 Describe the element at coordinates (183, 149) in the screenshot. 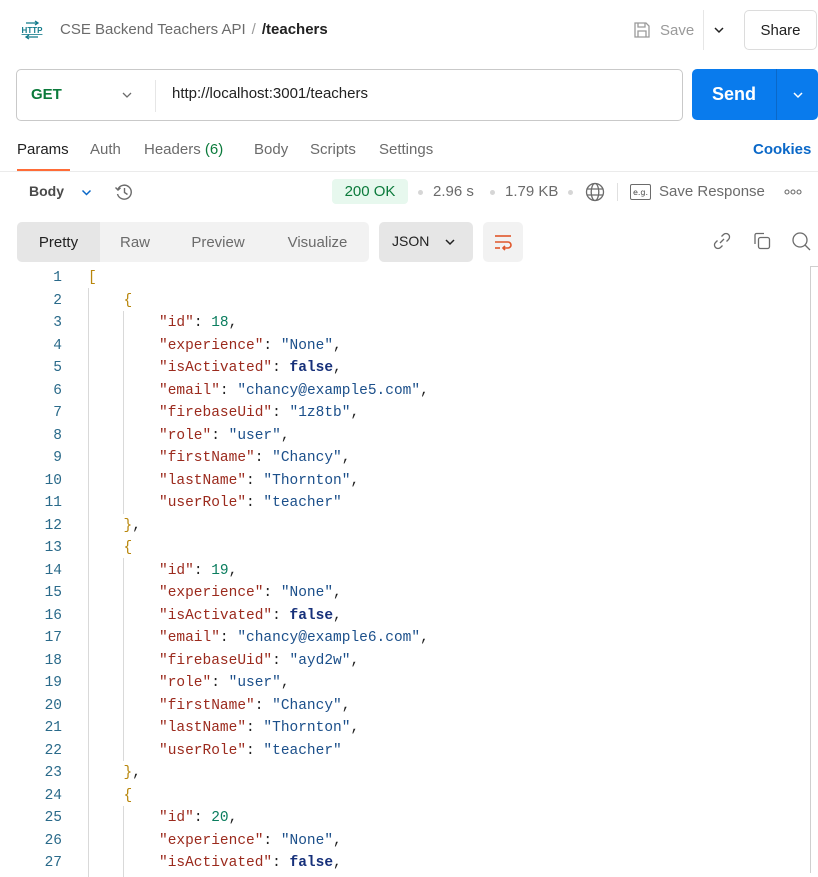

I see `tab-headers: Headers (6)` at that location.